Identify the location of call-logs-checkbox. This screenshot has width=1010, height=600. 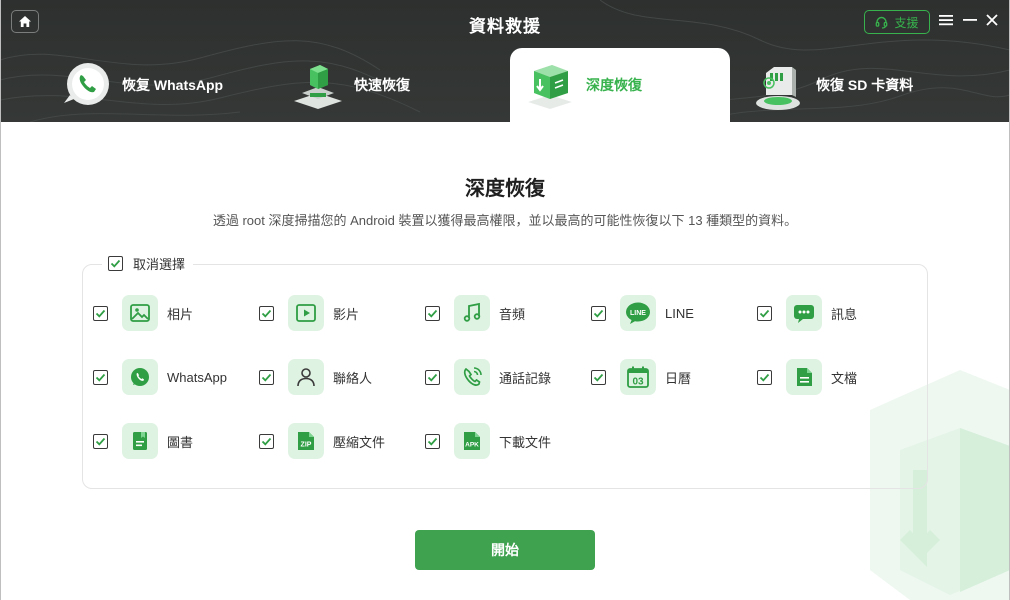
(432, 377).